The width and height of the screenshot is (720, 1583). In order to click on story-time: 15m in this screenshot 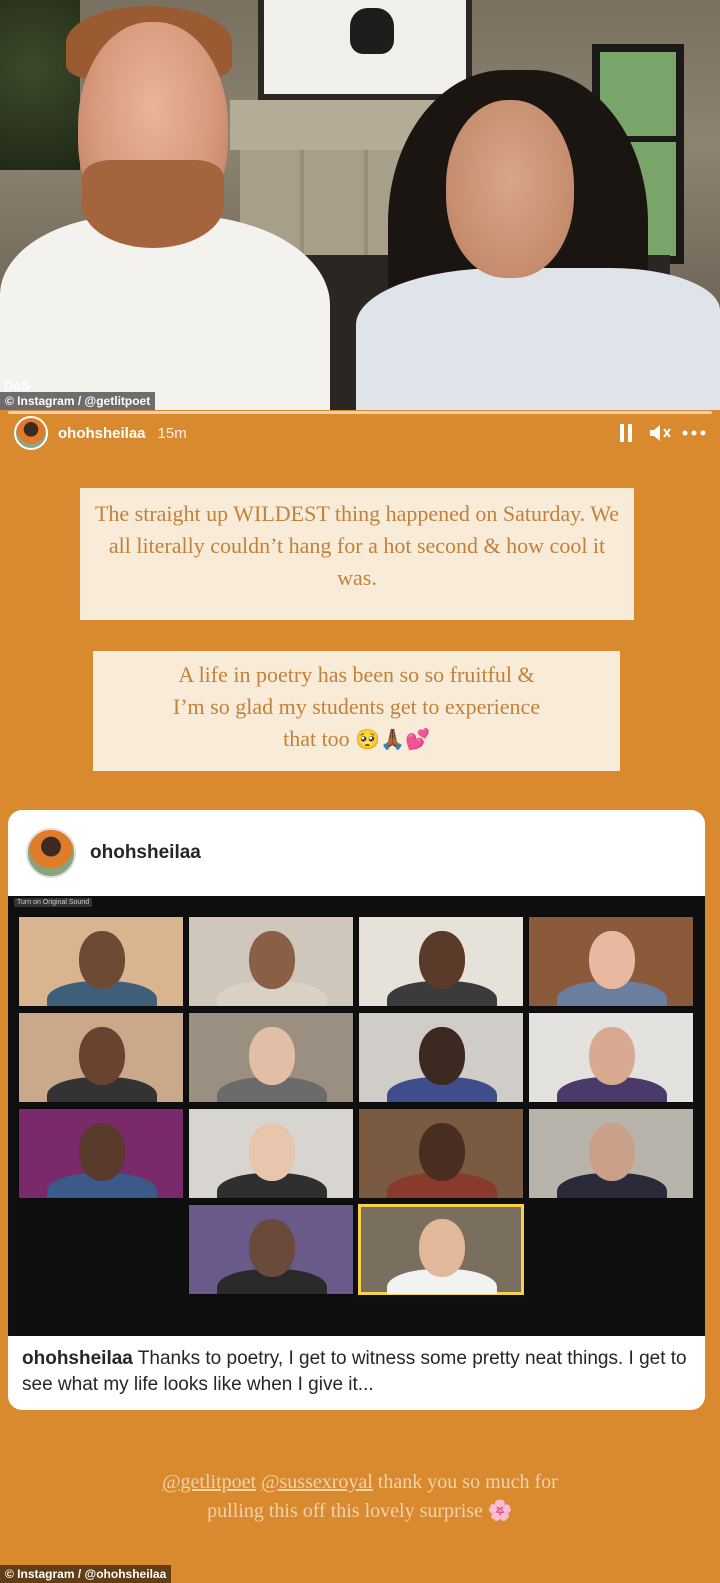, I will do `click(172, 433)`.